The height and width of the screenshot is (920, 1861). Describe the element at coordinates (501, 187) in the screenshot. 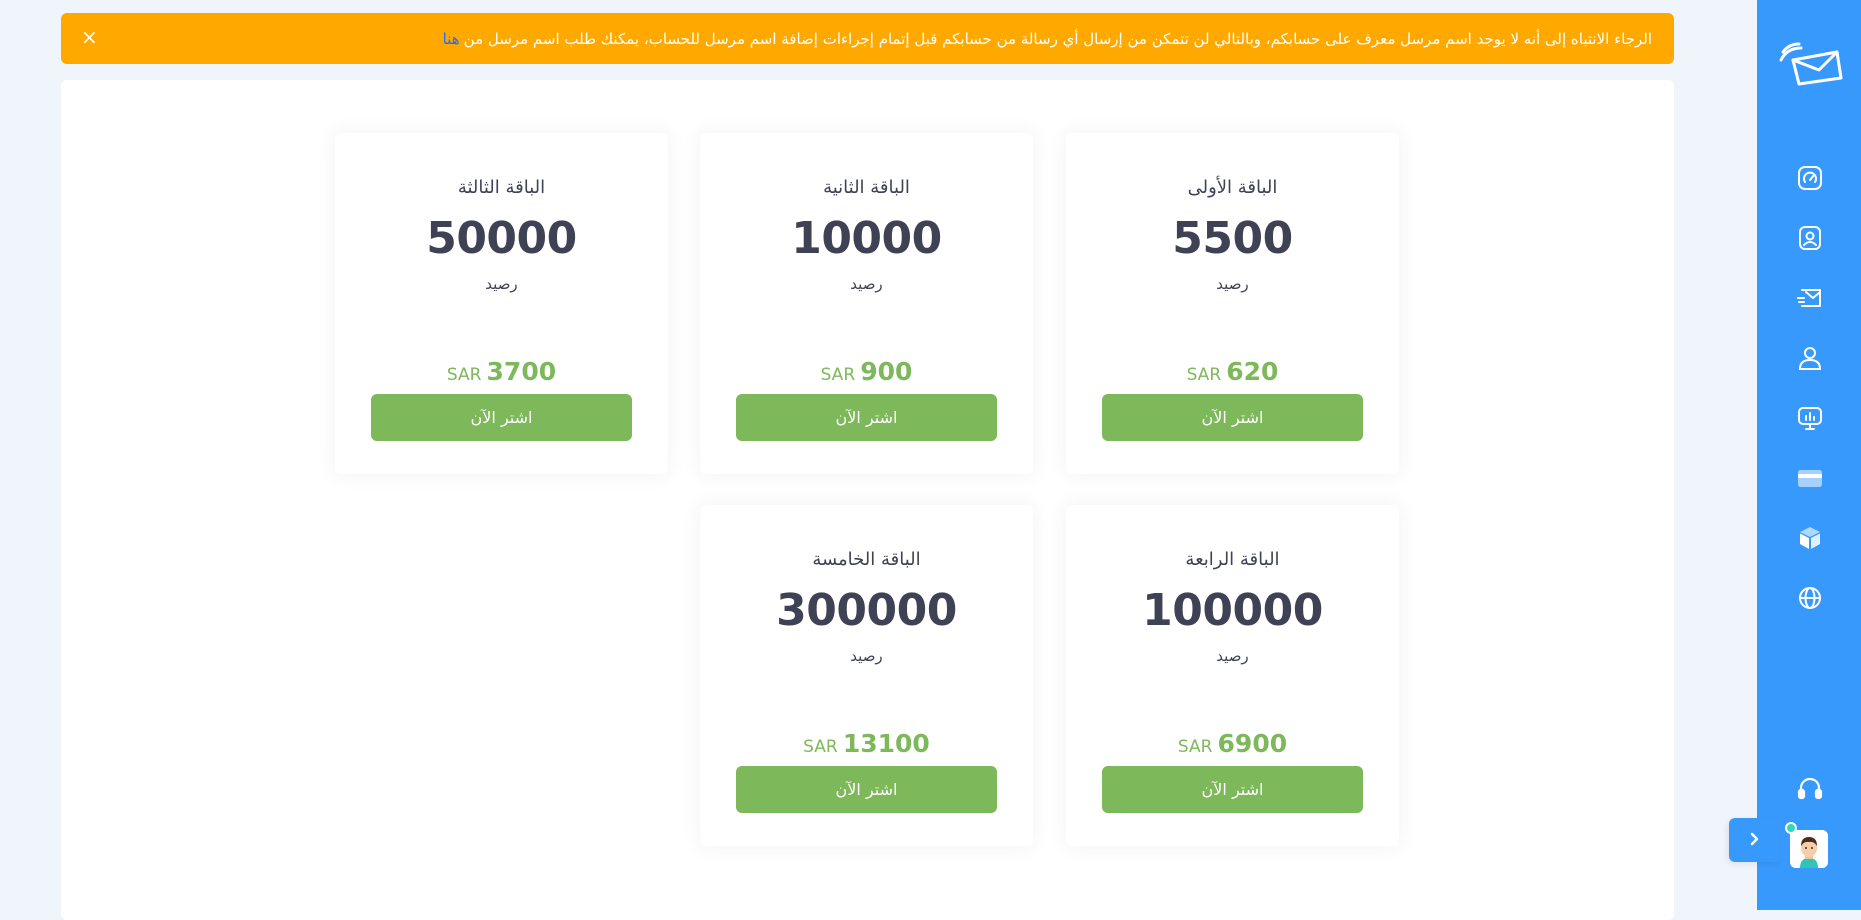

I see `package-title: الباقة الثالثة` at that location.